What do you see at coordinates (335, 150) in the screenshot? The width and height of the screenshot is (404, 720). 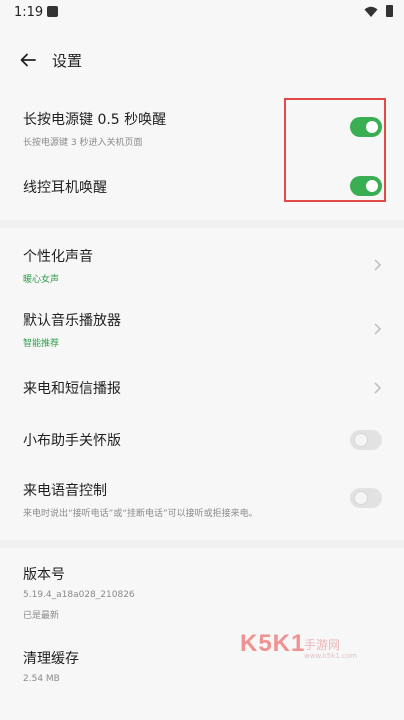 I see `highlight-annotation` at bounding box center [335, 150].